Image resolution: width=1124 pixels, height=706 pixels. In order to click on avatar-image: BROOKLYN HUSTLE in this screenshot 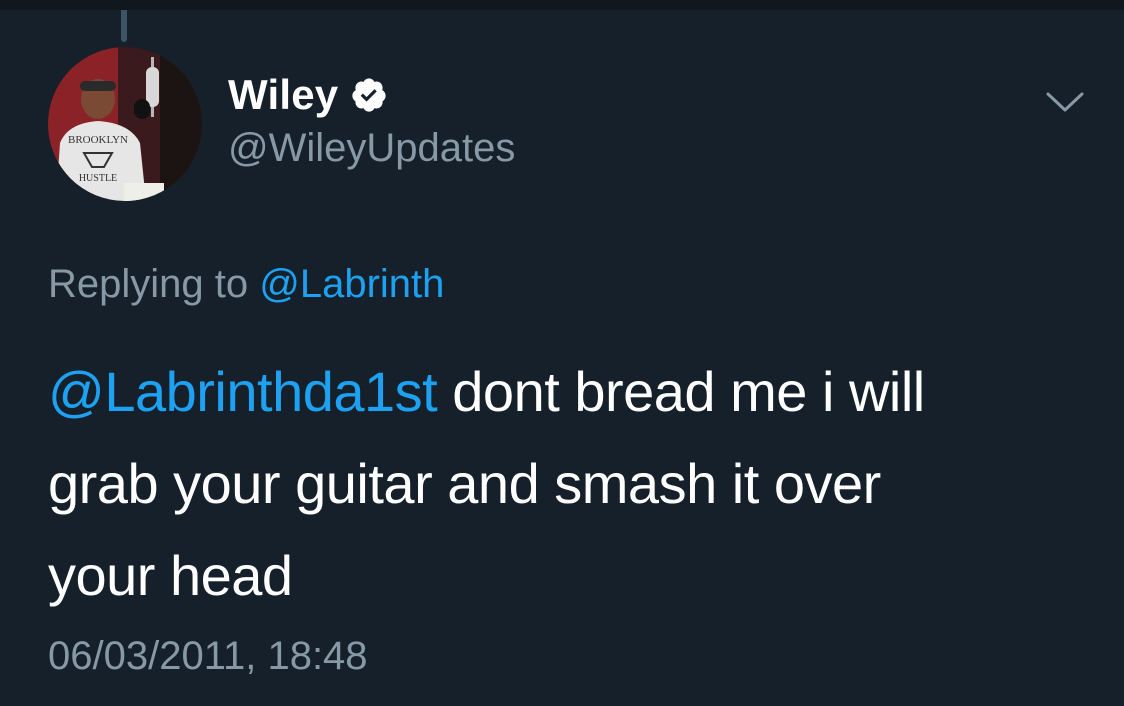, I will do `click(125, 124)`.